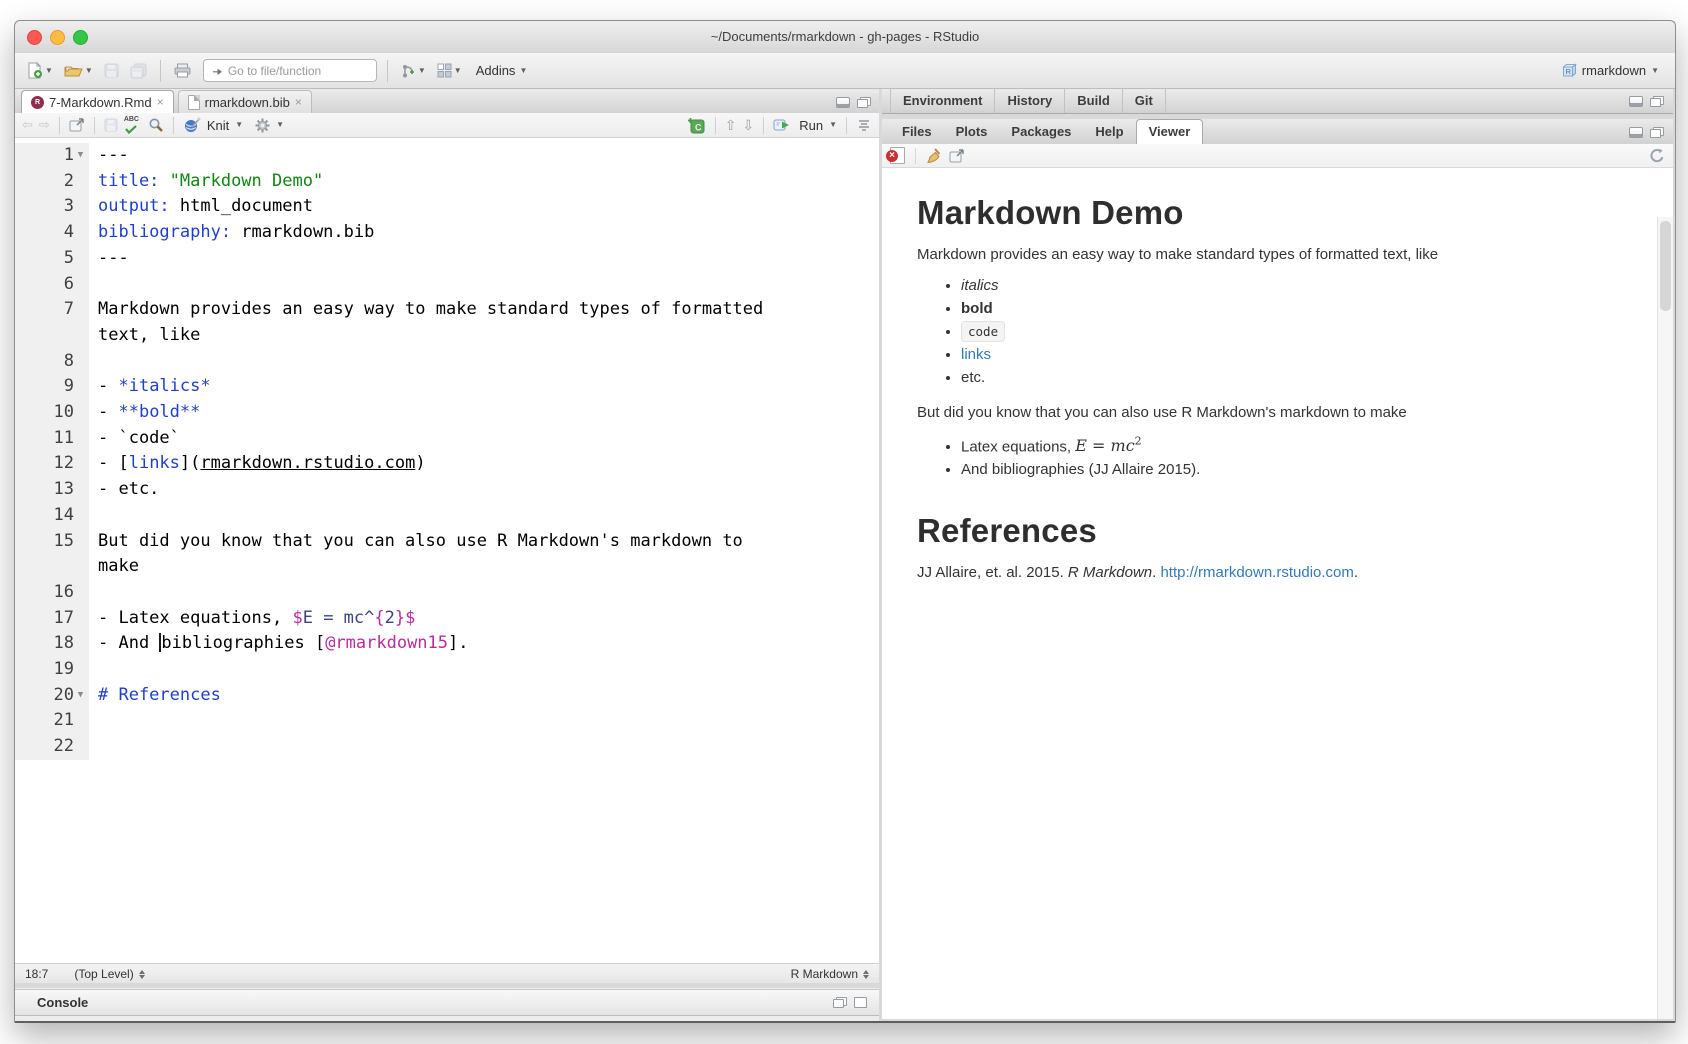 The height and width of the screenshot is (1044, 1688). I want to click on project-menu-button: R rmarkdown ▼, so click(1610, 70).